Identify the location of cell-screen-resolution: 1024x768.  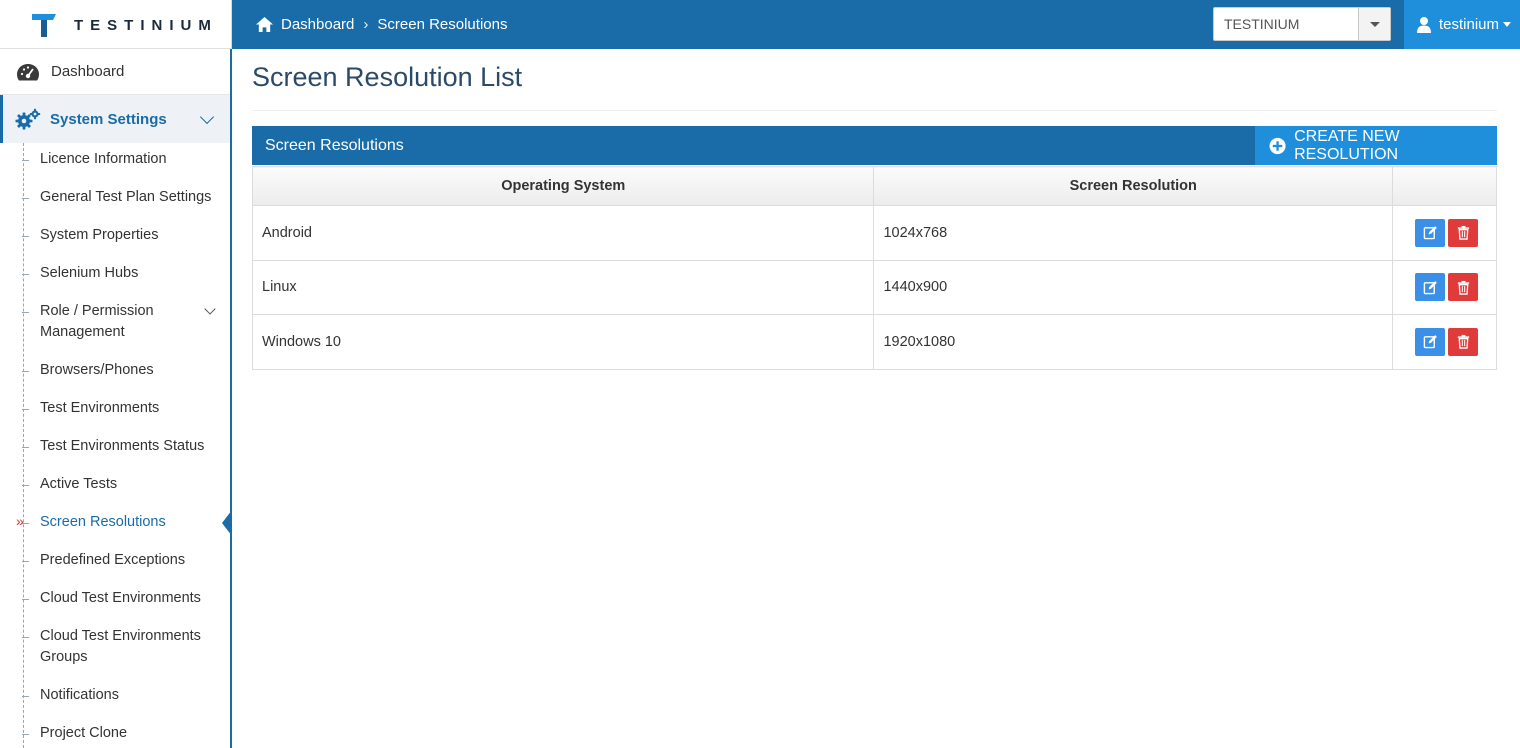
(1133, 233).